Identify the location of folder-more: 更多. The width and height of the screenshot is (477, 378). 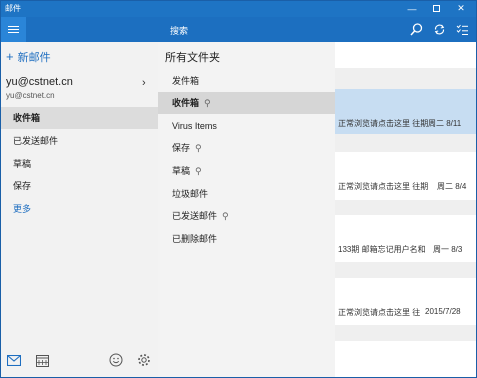
(79, 209).